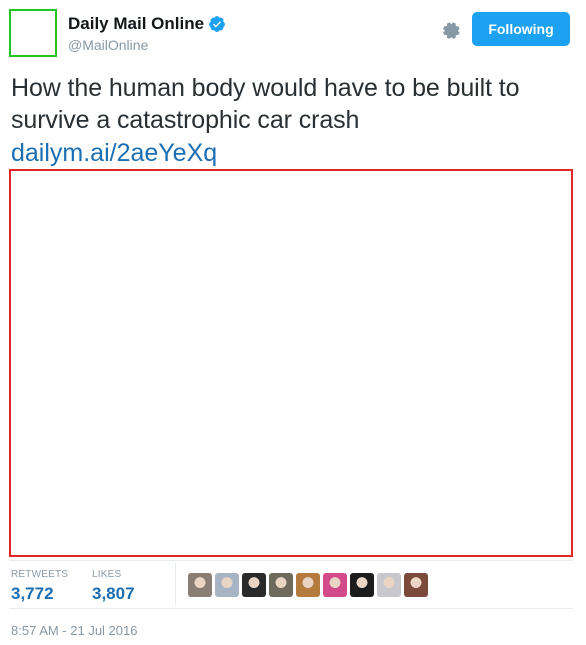  What do you see at coordinates (113, 594) in the screenshot?
I see `likes-count: 3,807` at bounding box center [113, 594].